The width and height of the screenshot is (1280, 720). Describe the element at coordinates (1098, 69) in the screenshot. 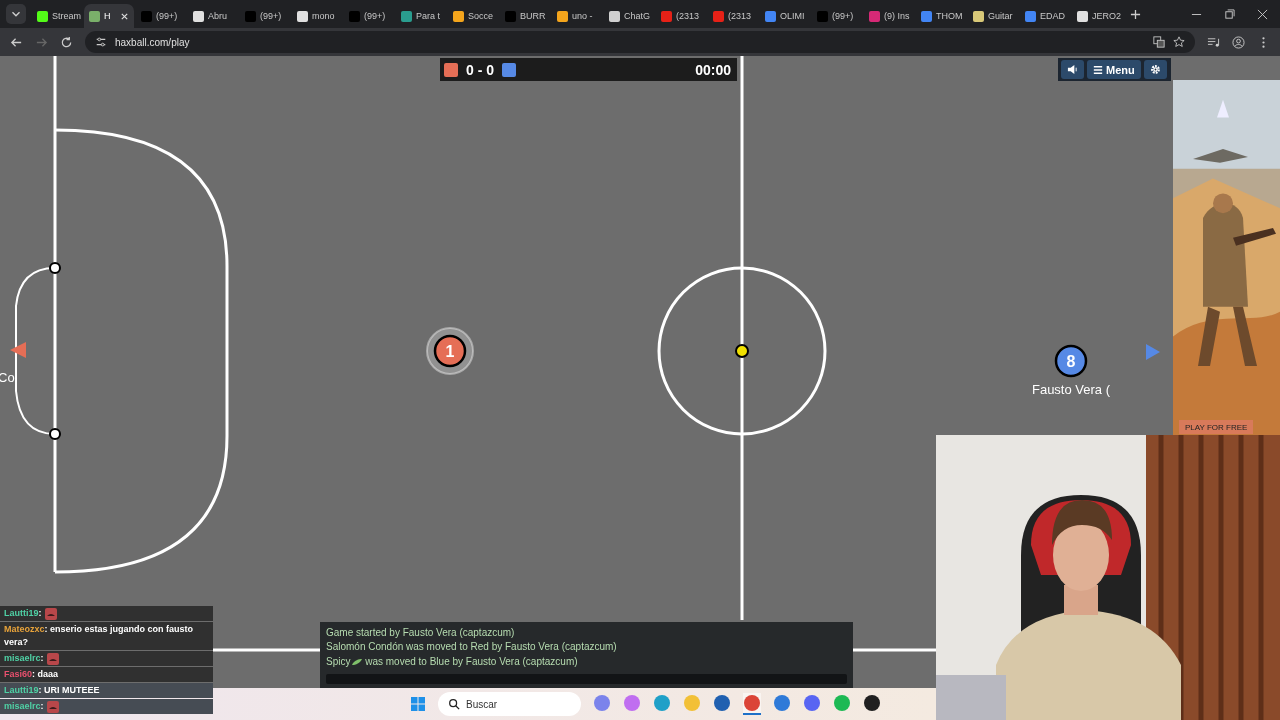

I see `menu-icon` at that location.